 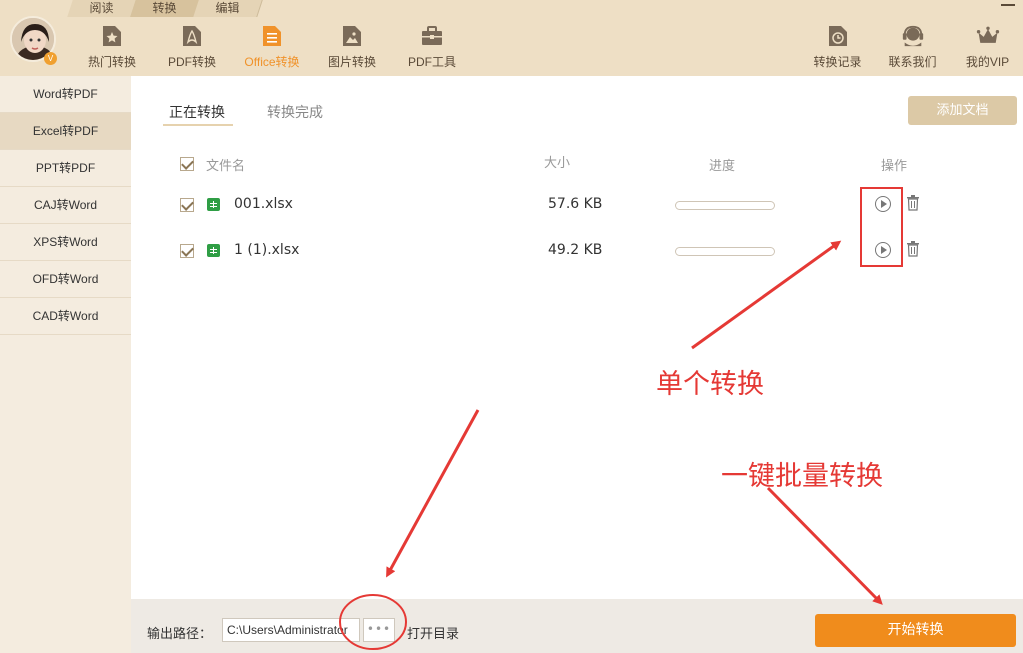 What do you see at coordinates (557, 163) in the screenshot?
I see `column-header-size: 大小` at bounding box center [557, 163].